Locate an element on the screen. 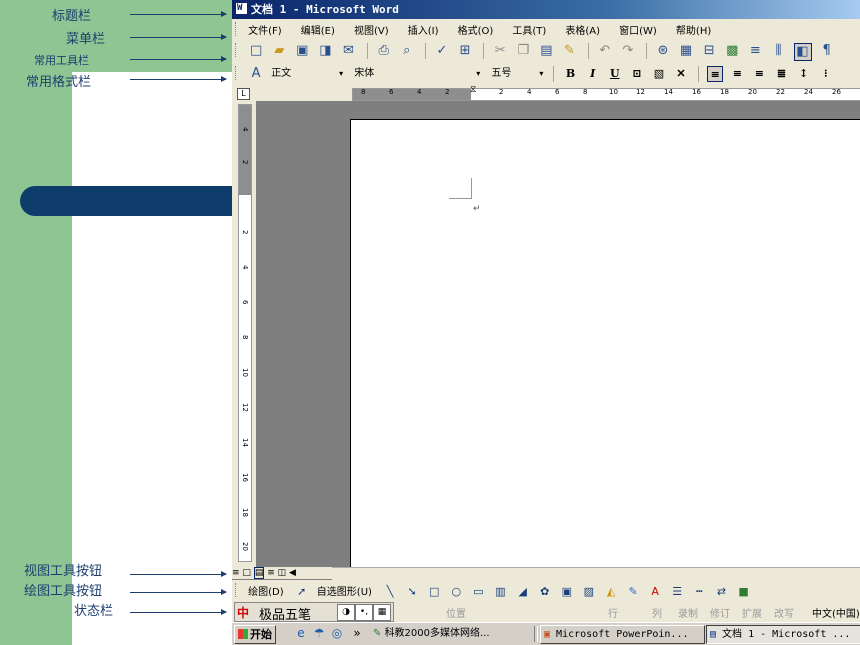 The width and height of the screenshot is (860, 645). scroll-left-icon: ◀ is located at coordinates (292, 573).